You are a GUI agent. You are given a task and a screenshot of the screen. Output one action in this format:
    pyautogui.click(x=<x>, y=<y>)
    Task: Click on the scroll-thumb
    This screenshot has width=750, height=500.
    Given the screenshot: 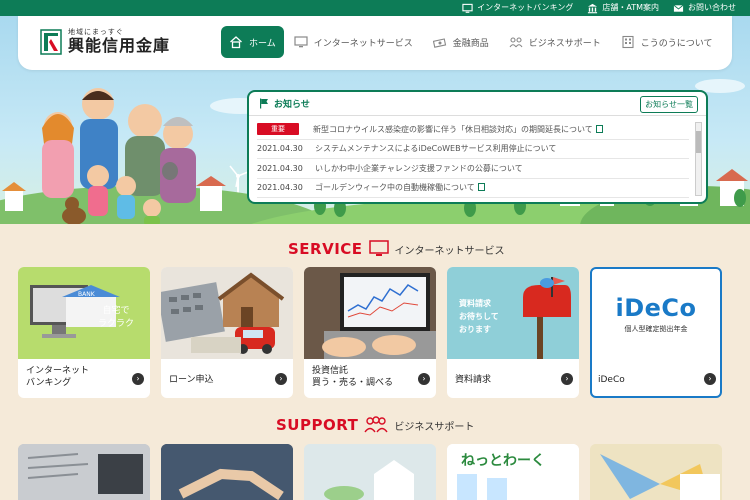 What is the action you would take?
    pyautogui.click(x=698, y=142)
    